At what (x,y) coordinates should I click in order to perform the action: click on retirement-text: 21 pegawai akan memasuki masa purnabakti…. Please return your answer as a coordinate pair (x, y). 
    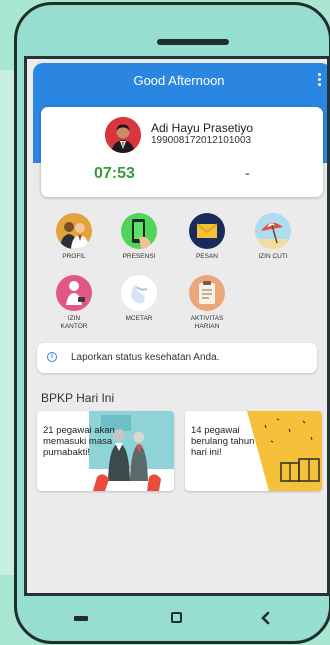
    Looking at the image, I should click on (79, 441).